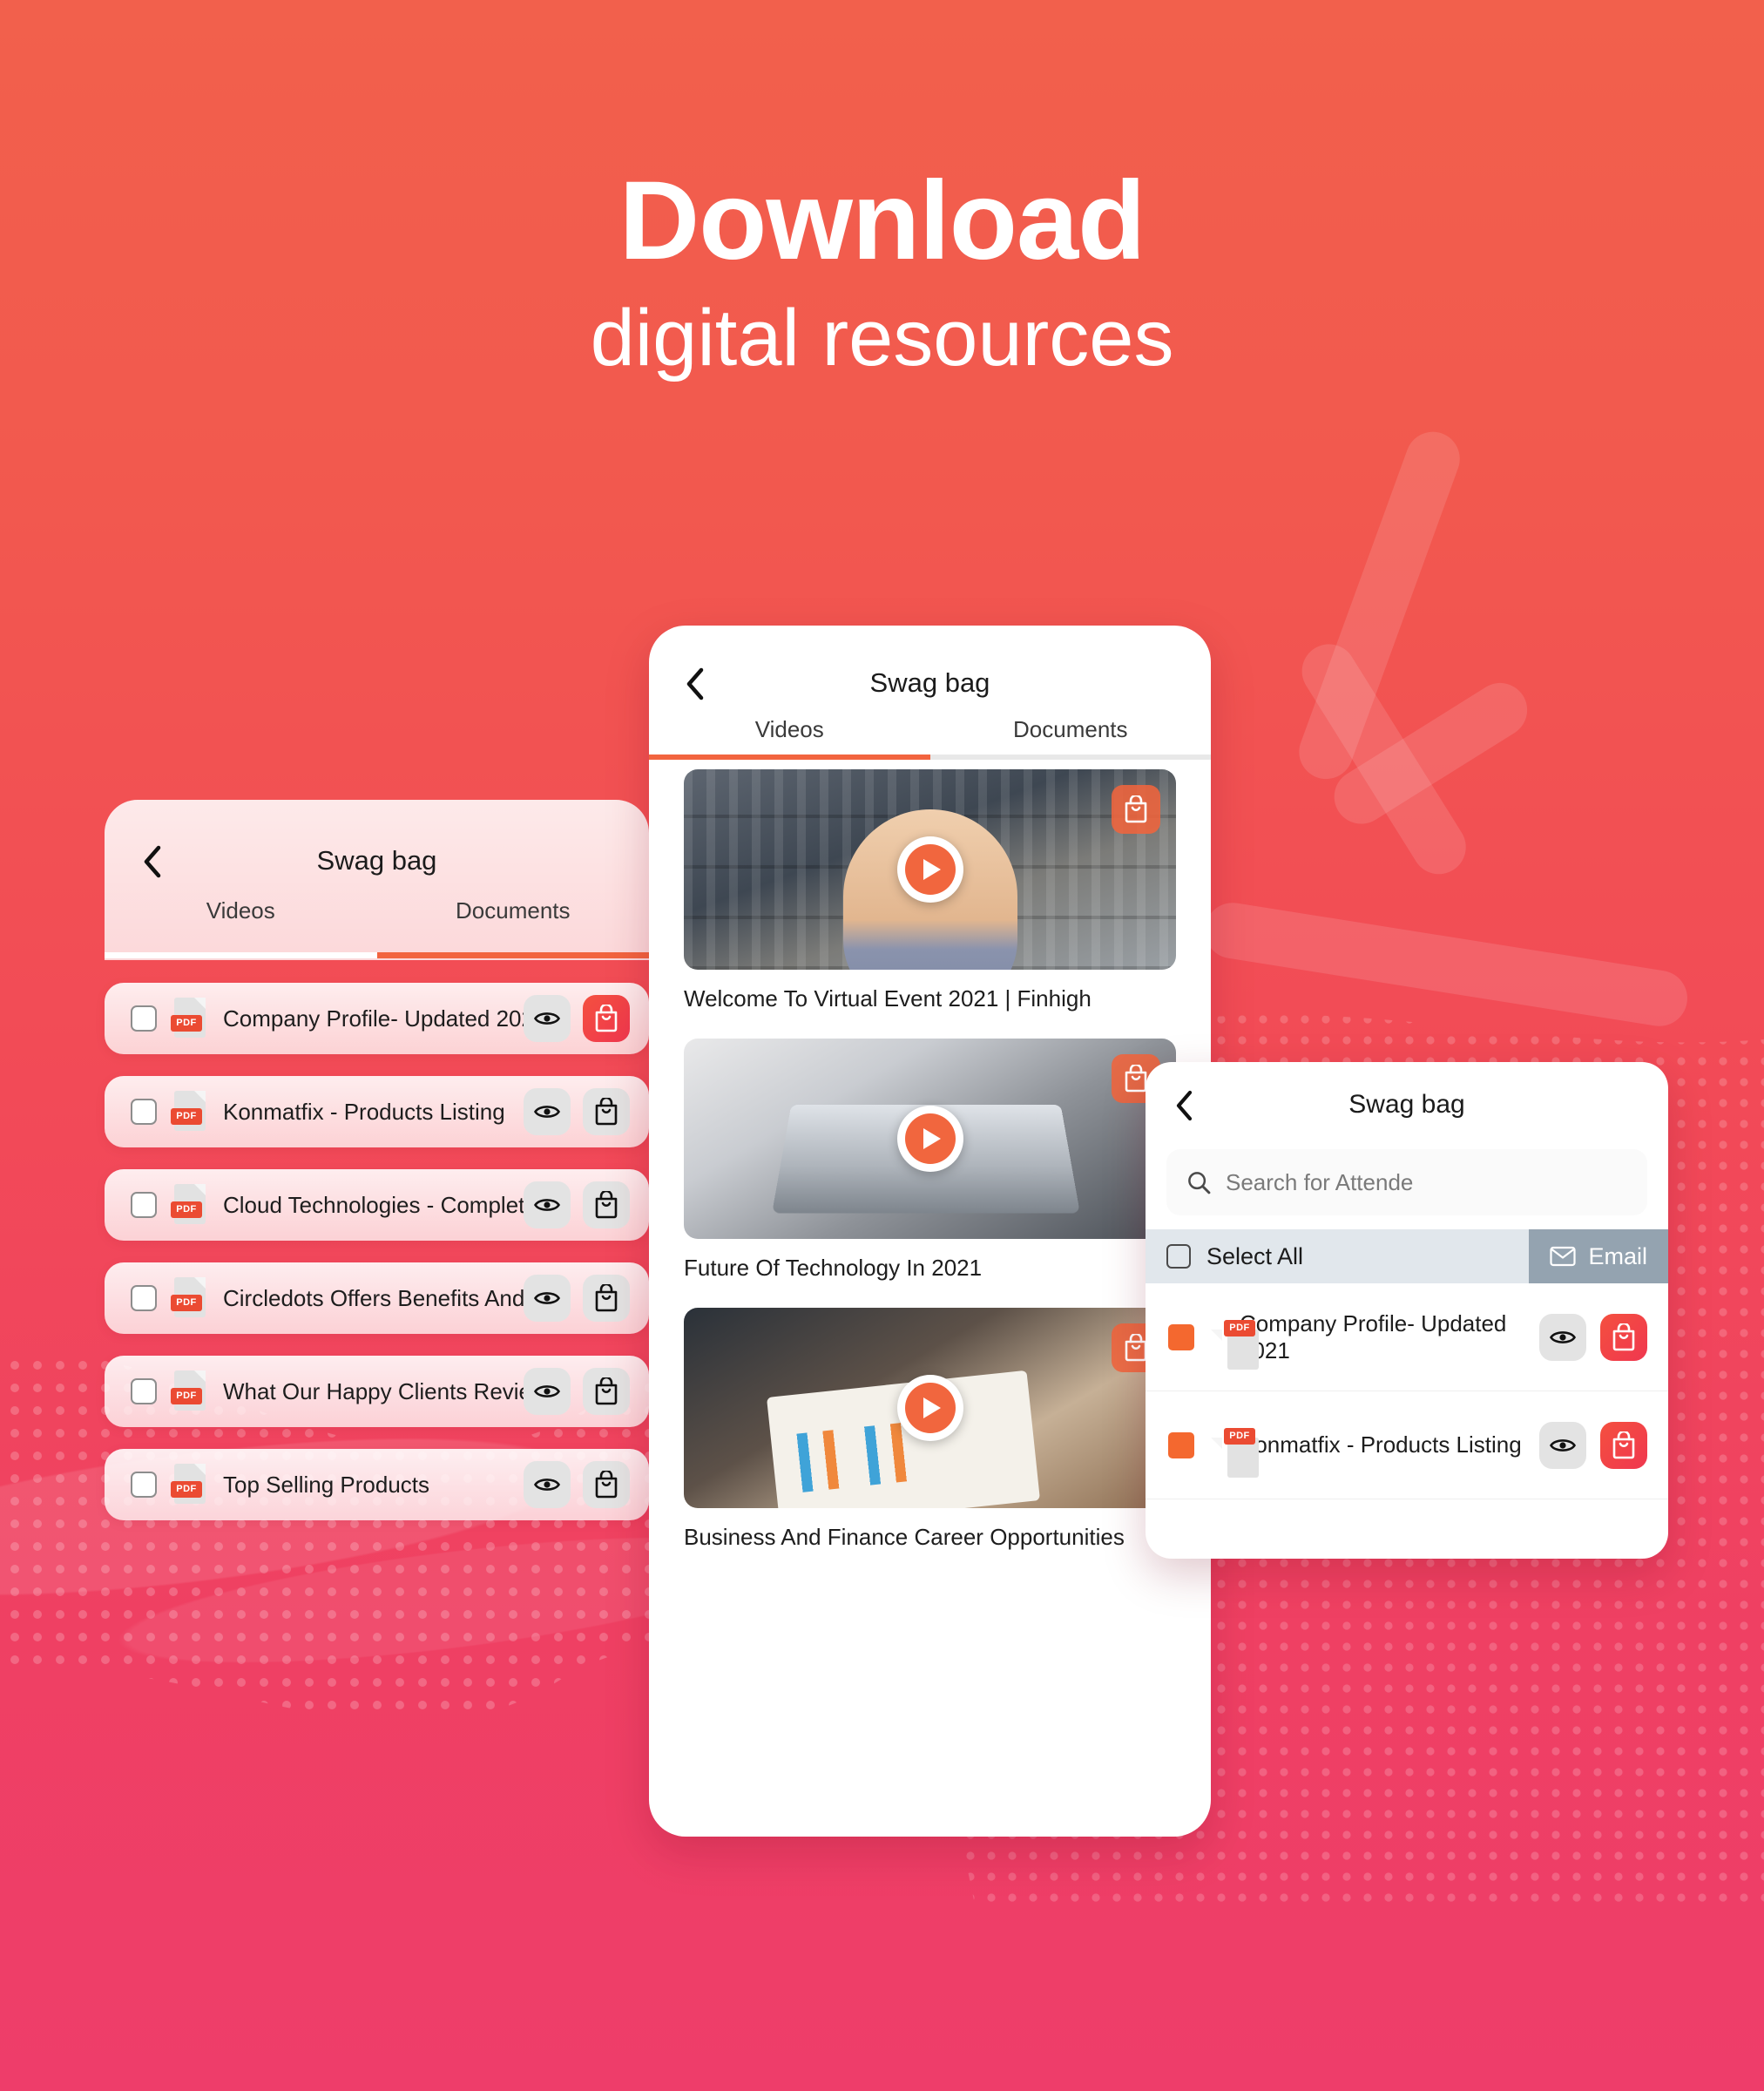 This screenshot has width=1764, height=2091. I want to click on search-placeholder: Search for Attende, so click(1320, 1181).